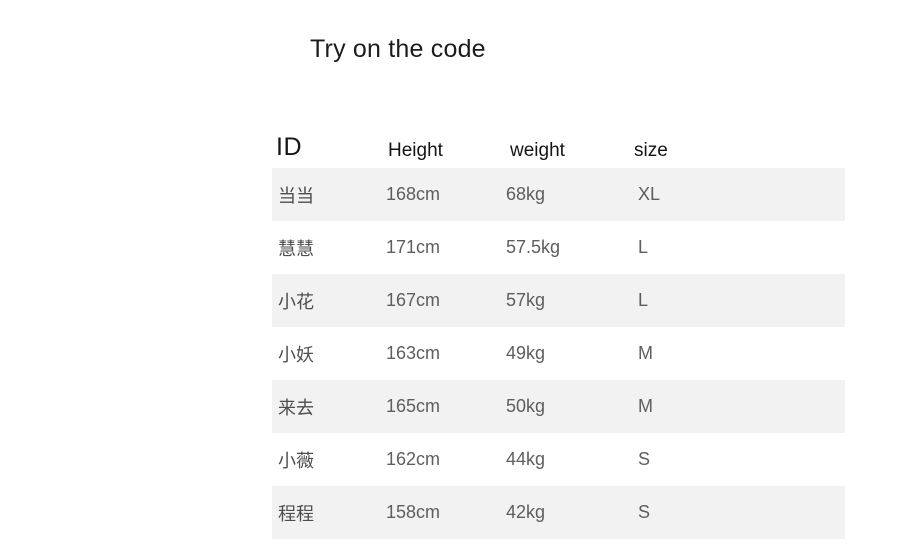  What do you see at coordinates (526, 459) in the screenshot?
I see `cell-weight-value: 44kg` at bounding box center [526, 459].